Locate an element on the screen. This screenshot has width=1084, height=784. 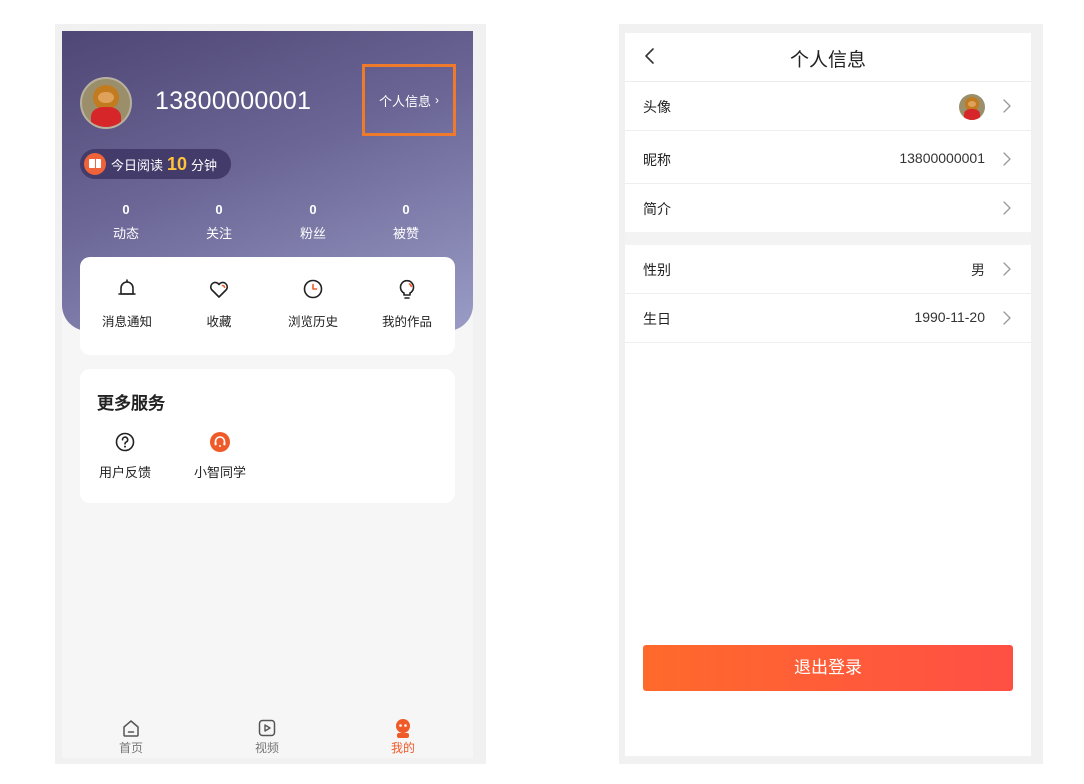
row-value: 1990-11-20 is located at coordinates (949, 317).